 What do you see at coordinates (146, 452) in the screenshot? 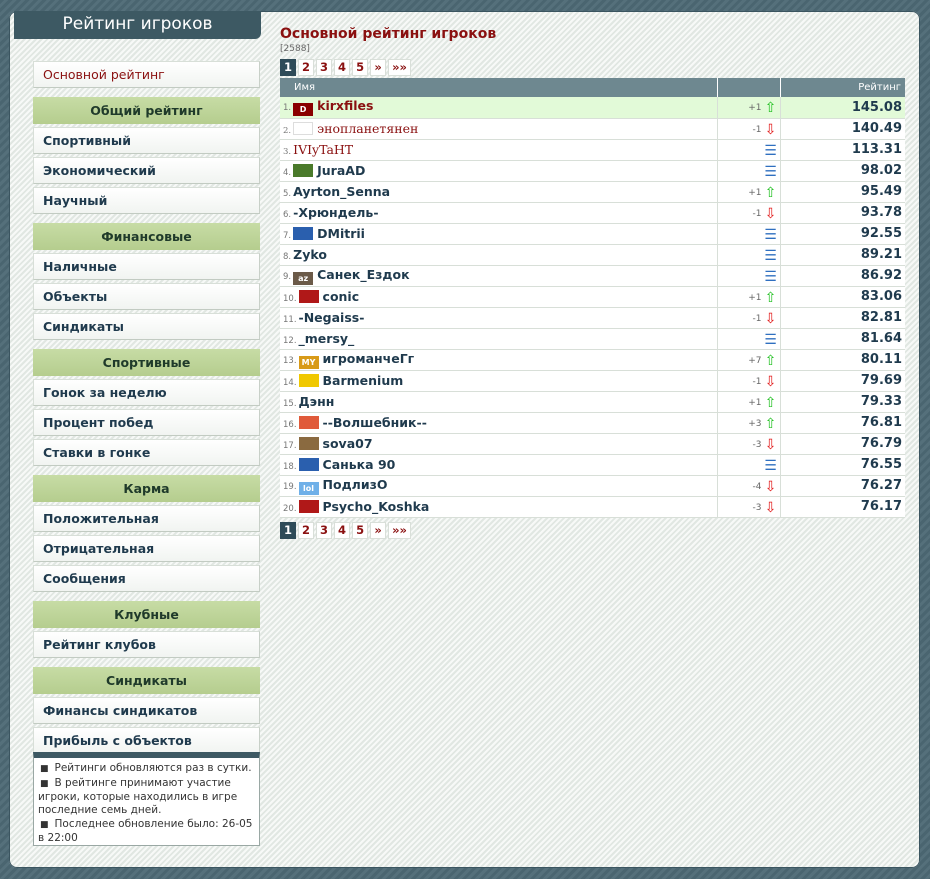
I see `nav-item: Ставки в гонке` at bounding box center [146, 452].